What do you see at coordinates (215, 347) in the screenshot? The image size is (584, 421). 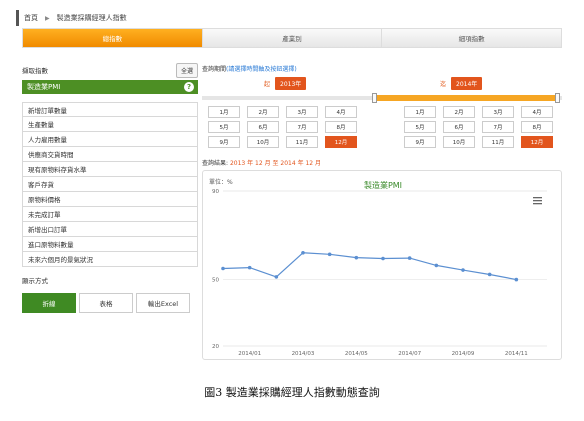 I see `y-tick-label: 20` at bounding box center [215, 347].